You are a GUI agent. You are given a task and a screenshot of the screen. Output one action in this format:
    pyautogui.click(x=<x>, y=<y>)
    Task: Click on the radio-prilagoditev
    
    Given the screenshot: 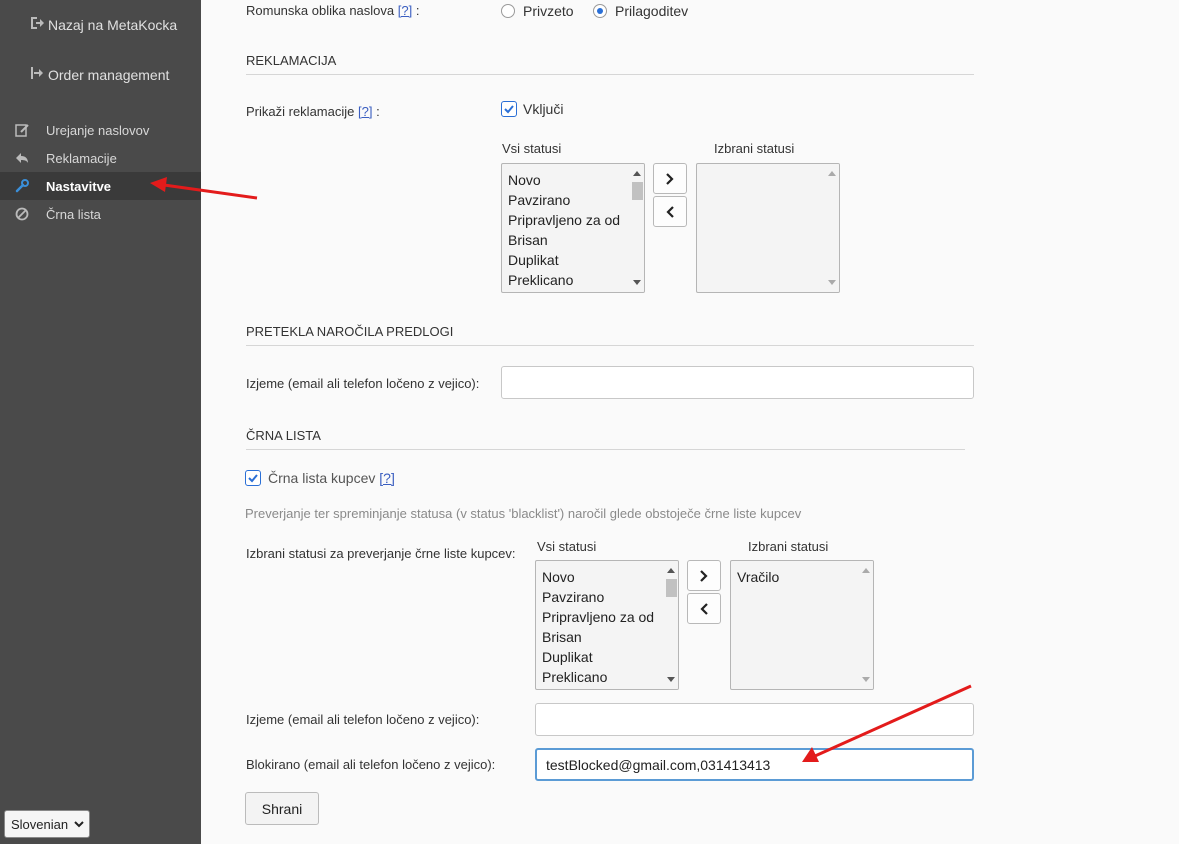 What is the action you would take?
    pyautogui.click(x=600, y=11)
    